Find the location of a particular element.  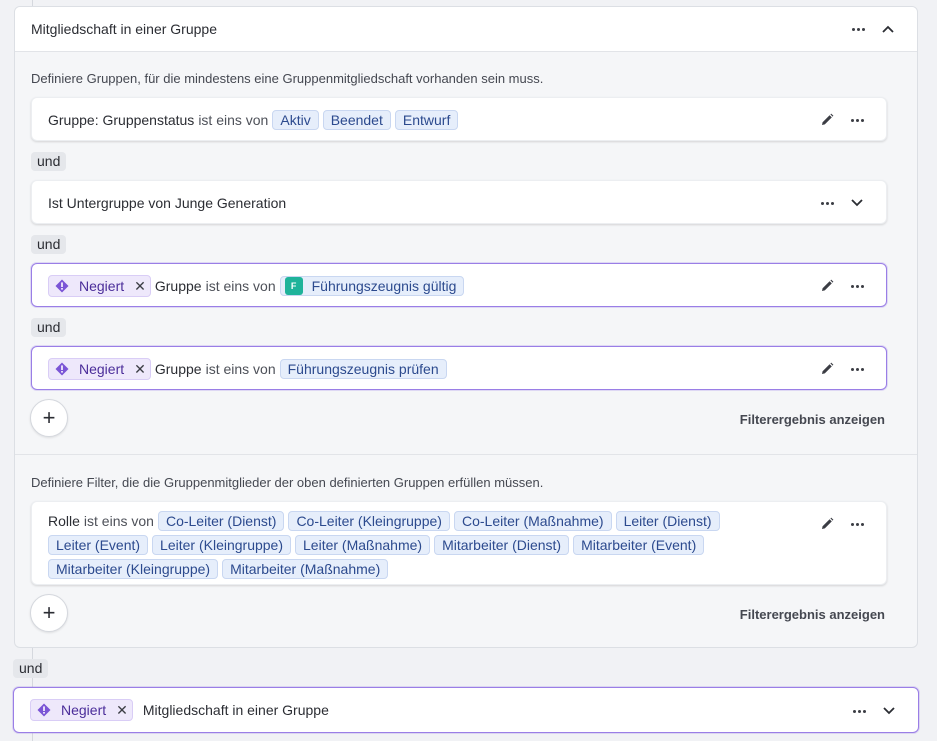

value-chip: Führungszeugnis prüfen is located at coordinates (363, 369).